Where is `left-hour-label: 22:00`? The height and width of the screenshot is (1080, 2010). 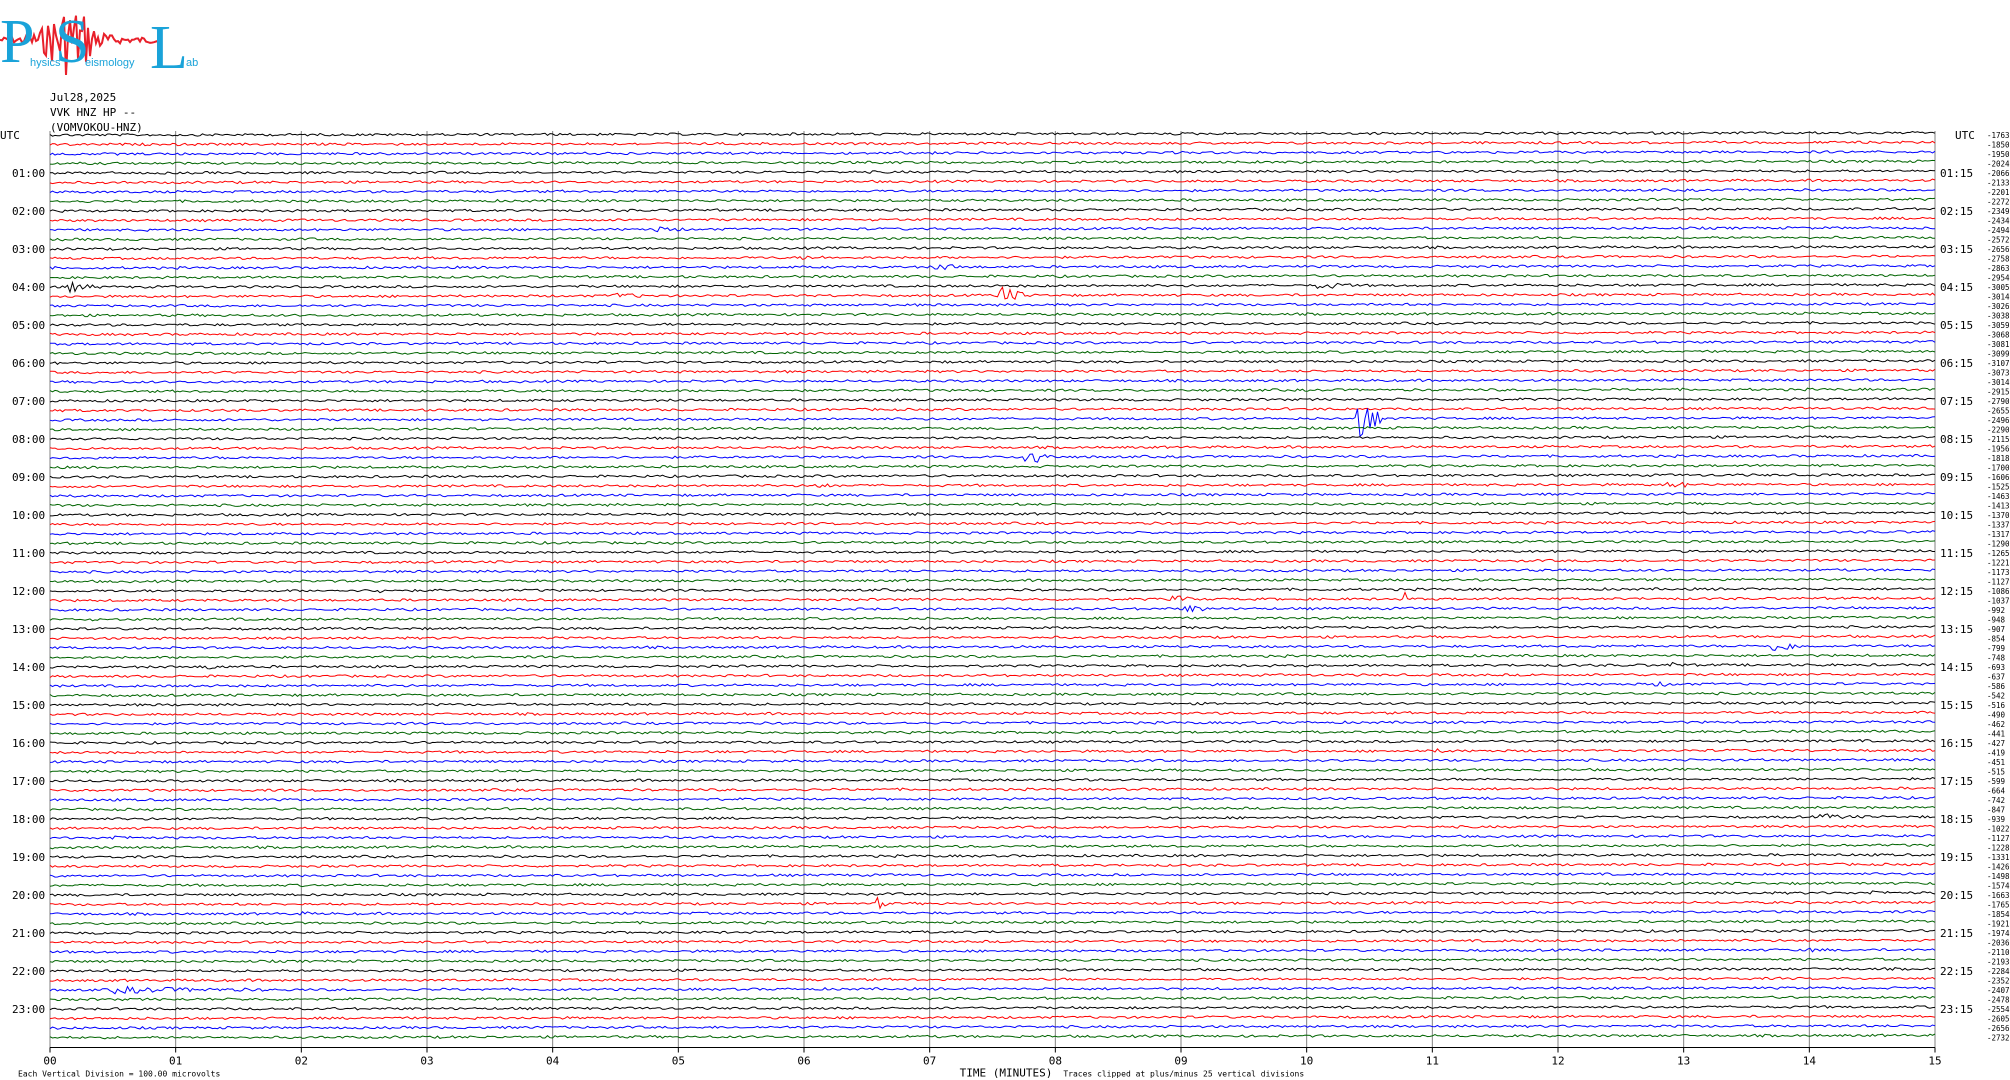 left-hour-label: 22:00 is located at coordinates (28, 971).